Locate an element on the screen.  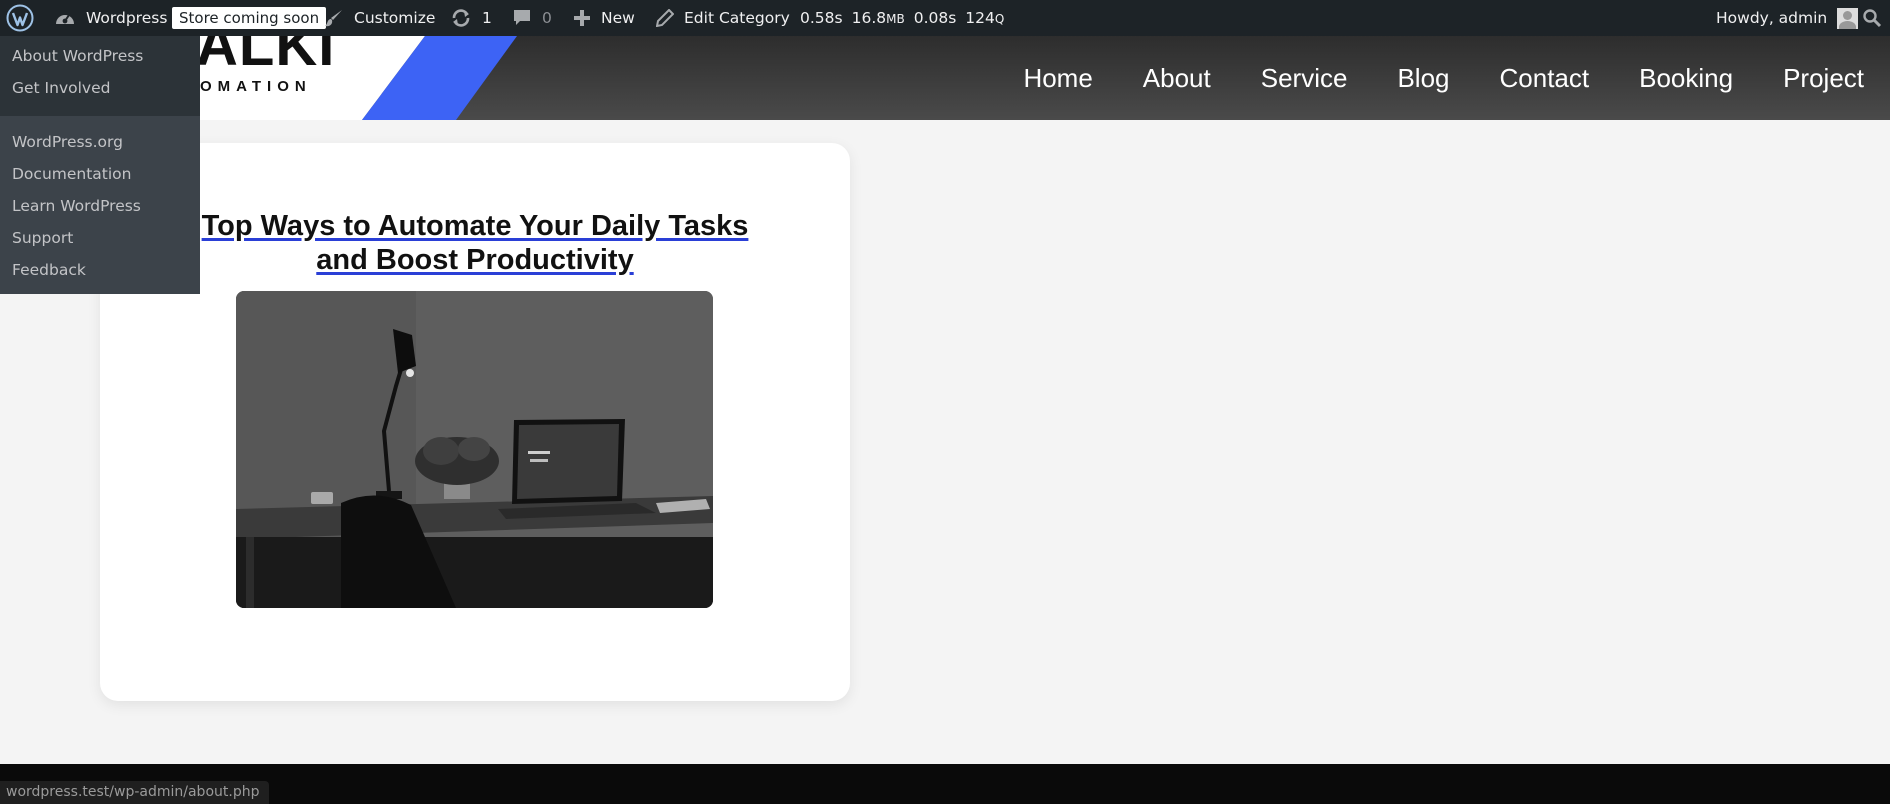
avatar is located at coordinates (1848, 18).